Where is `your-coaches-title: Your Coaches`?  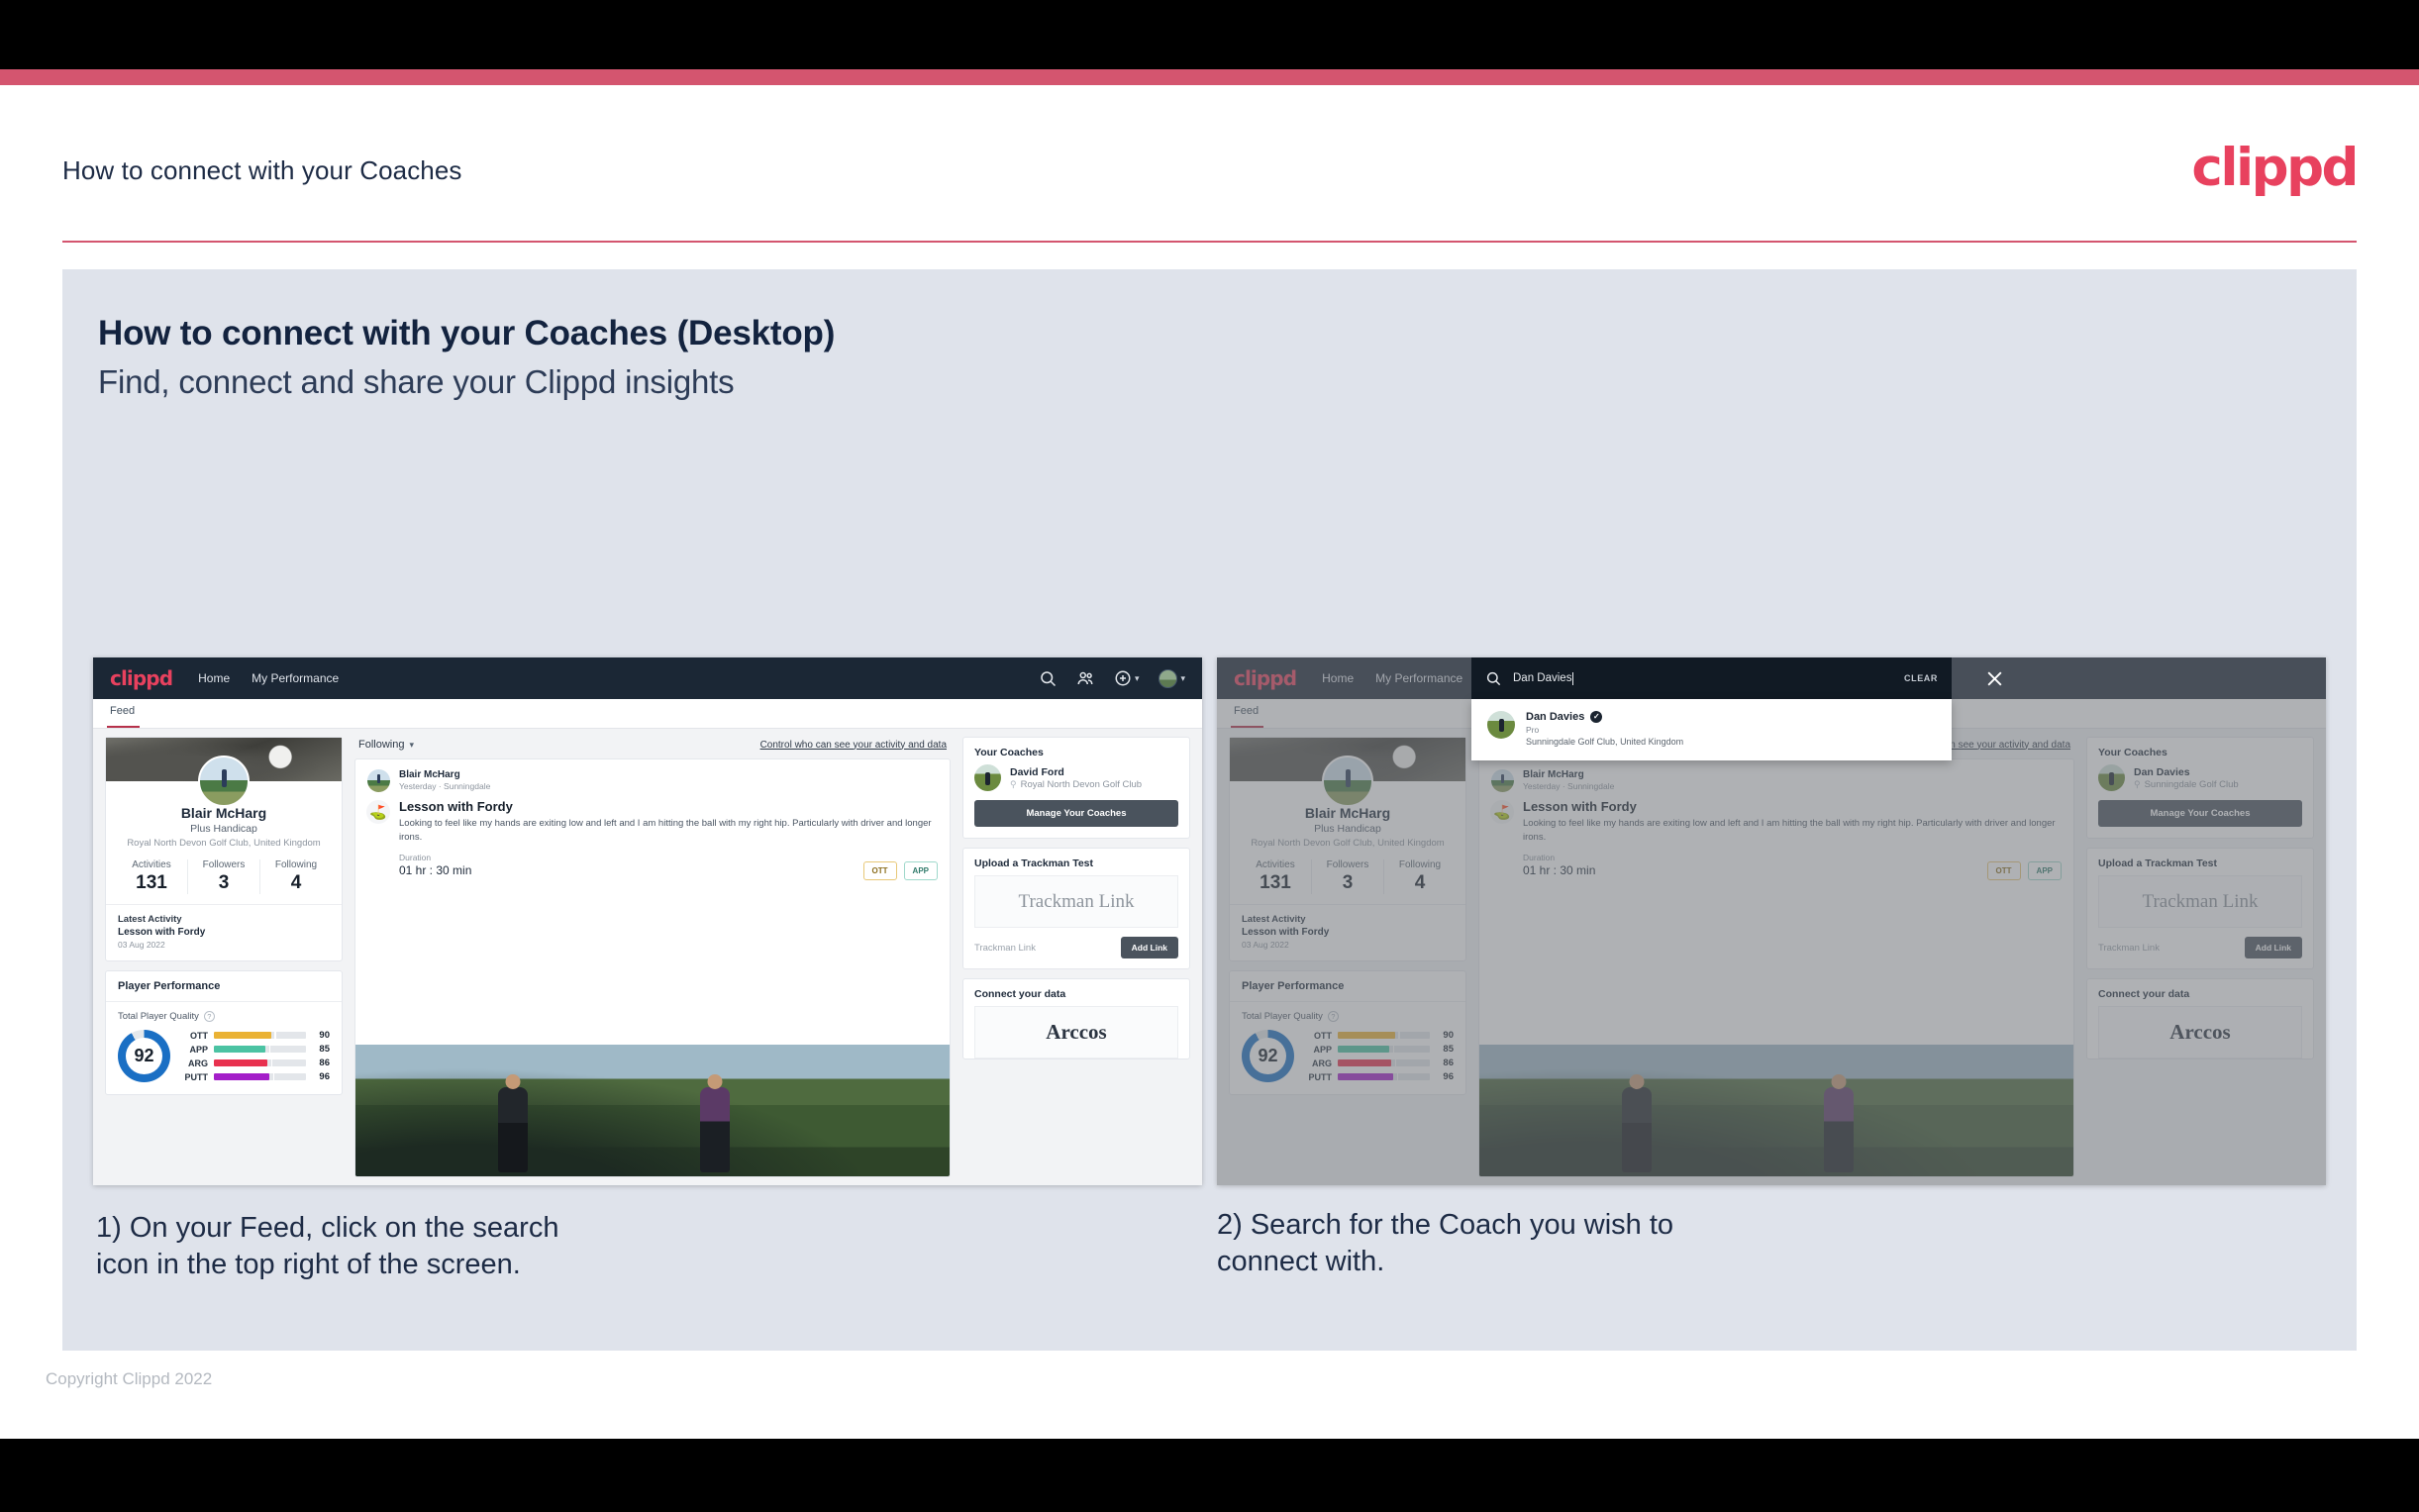 your-coaches-title: Your Coaches is located at coordinates (1009, 752).